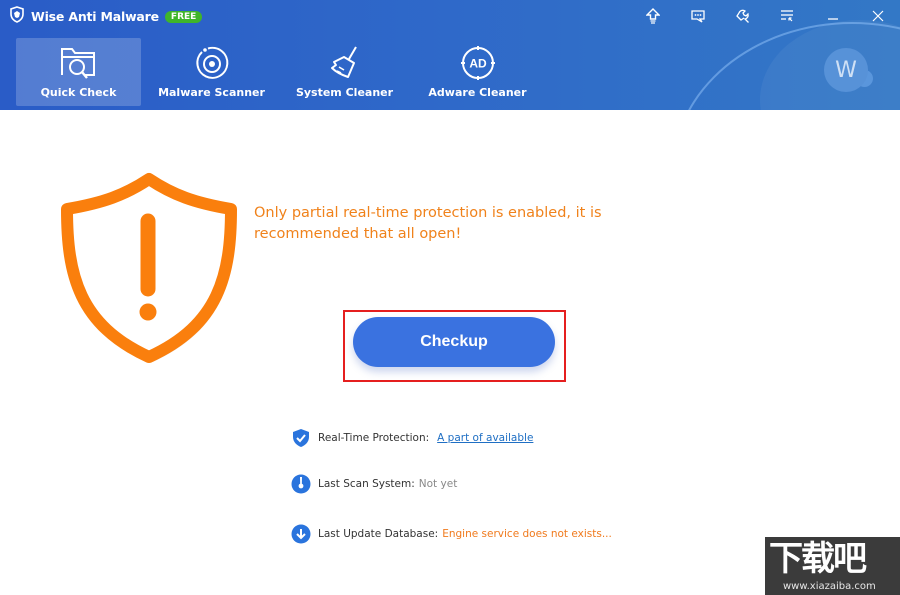 Image resolution: width=900 pixels, height=595 pixels. I want to click on warning-shield-icon, so click(150, 269).